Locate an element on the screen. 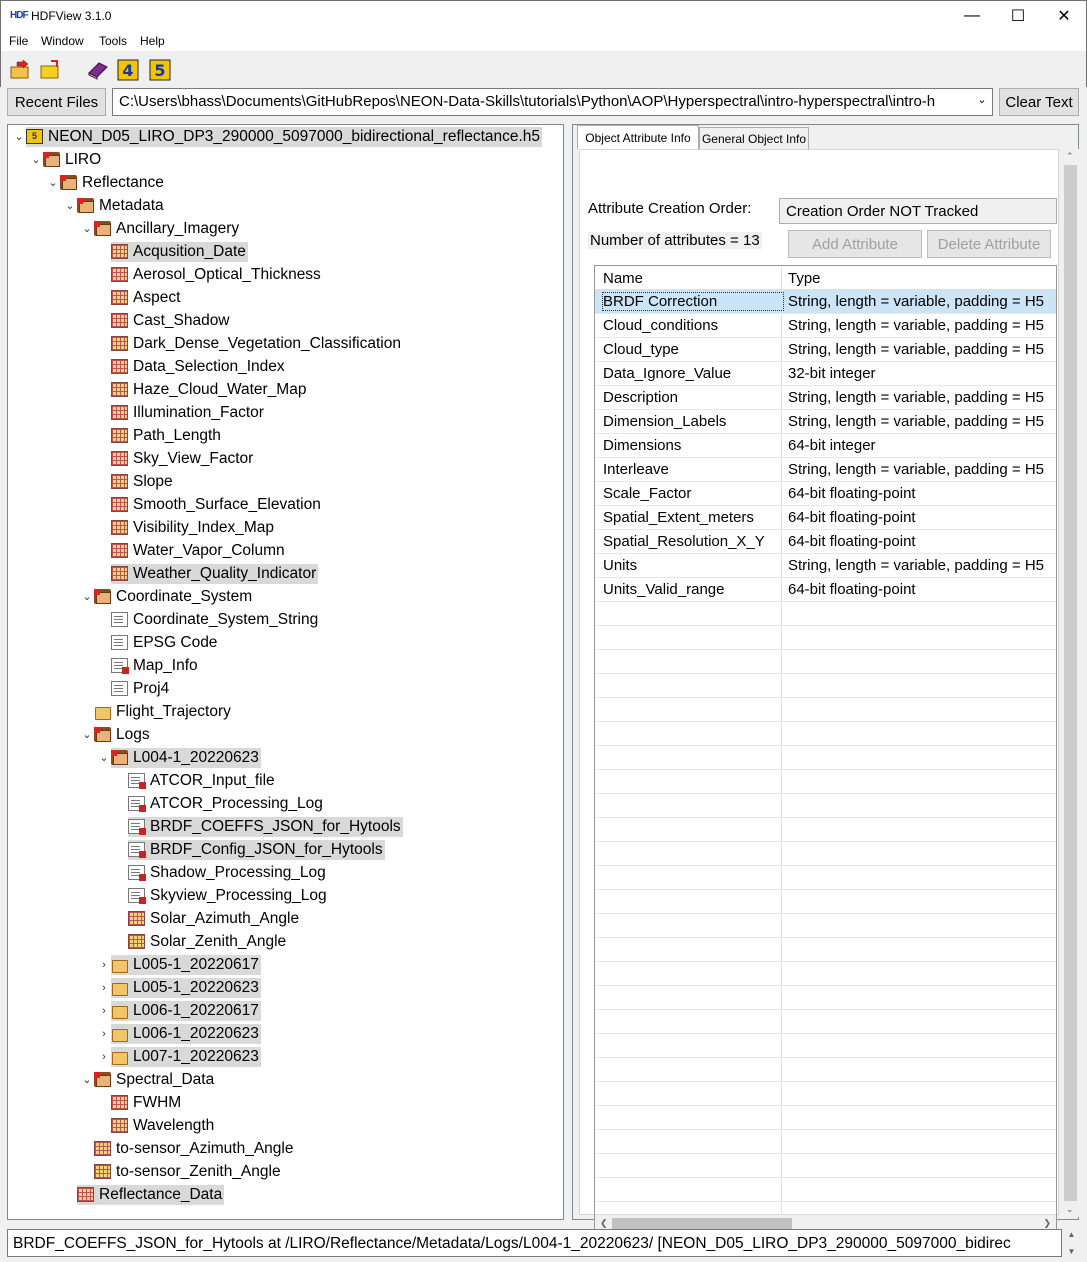  tree-node-content: Reflectance is located at coordinates (113, 183).